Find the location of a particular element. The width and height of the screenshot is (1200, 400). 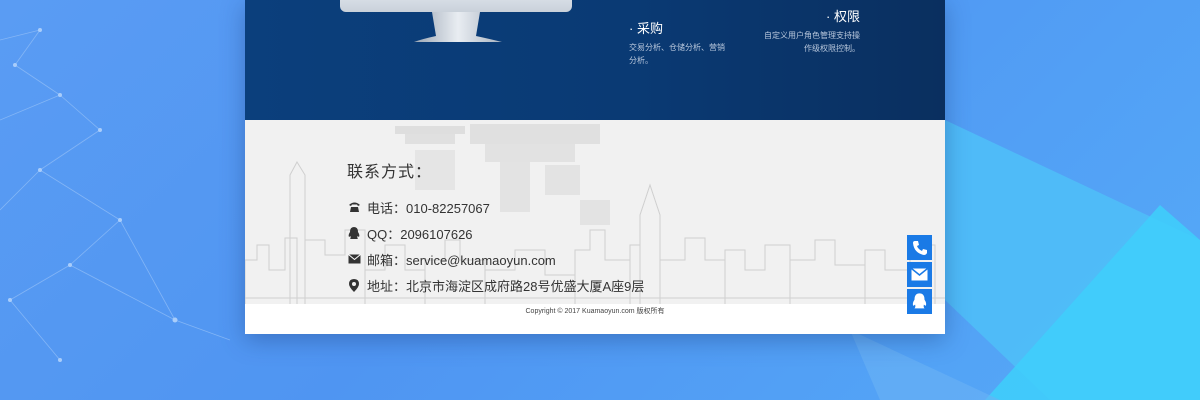

telephone-icon is located at coordinates (354, 207).